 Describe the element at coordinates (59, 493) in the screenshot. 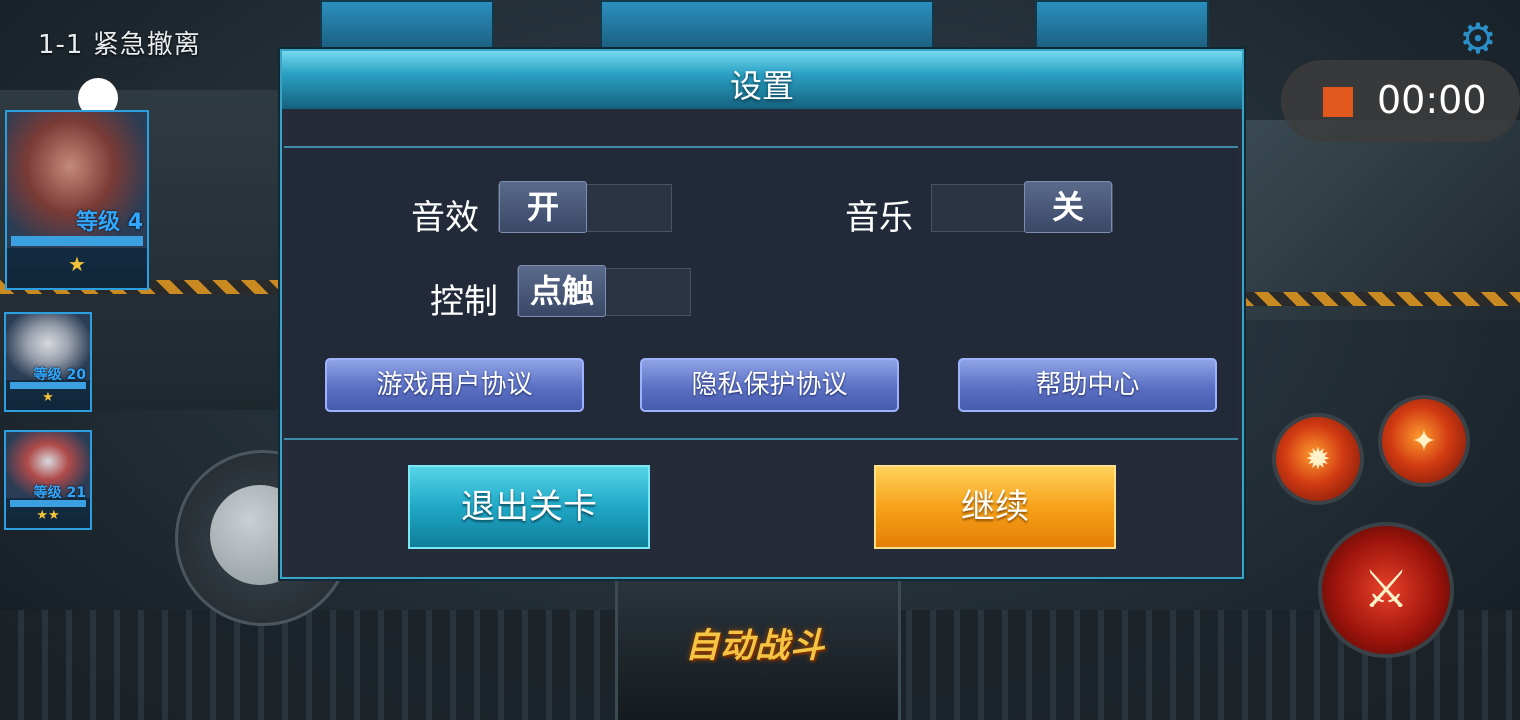

I see `hero-level: 等级 21` at that location.